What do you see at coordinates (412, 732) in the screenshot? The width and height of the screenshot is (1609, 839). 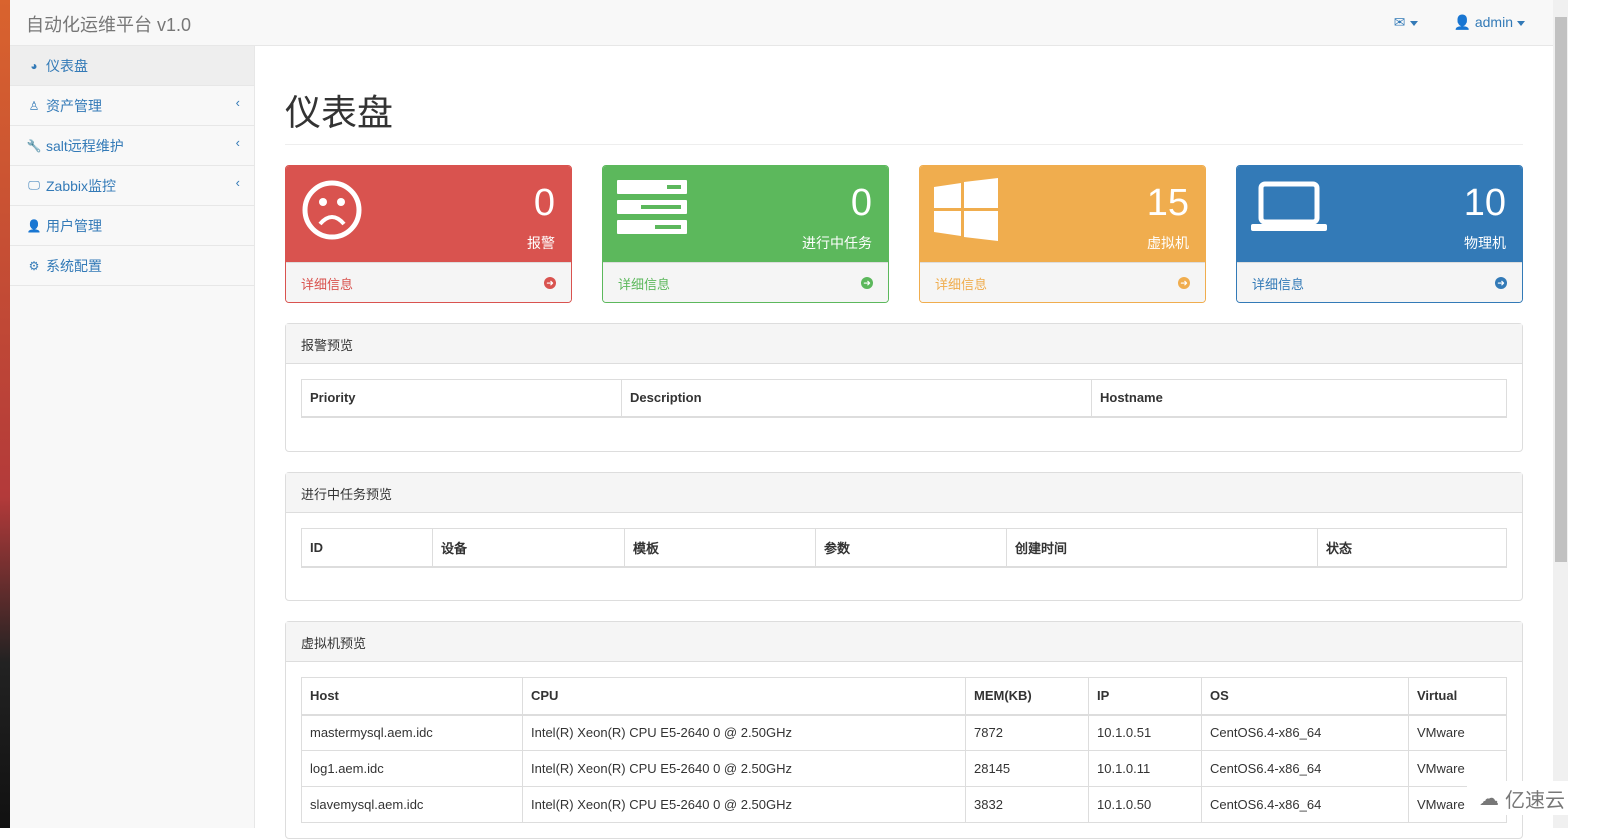 I see `cell-host: mastermysql.aem.idc` at bounding box center [412, 732].